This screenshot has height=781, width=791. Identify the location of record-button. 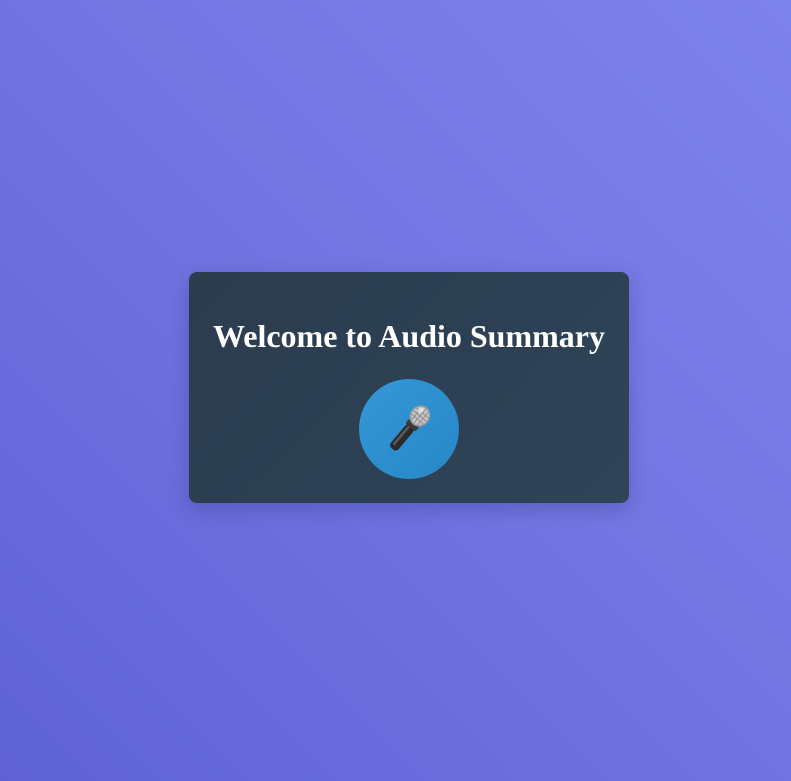
(409, 429).